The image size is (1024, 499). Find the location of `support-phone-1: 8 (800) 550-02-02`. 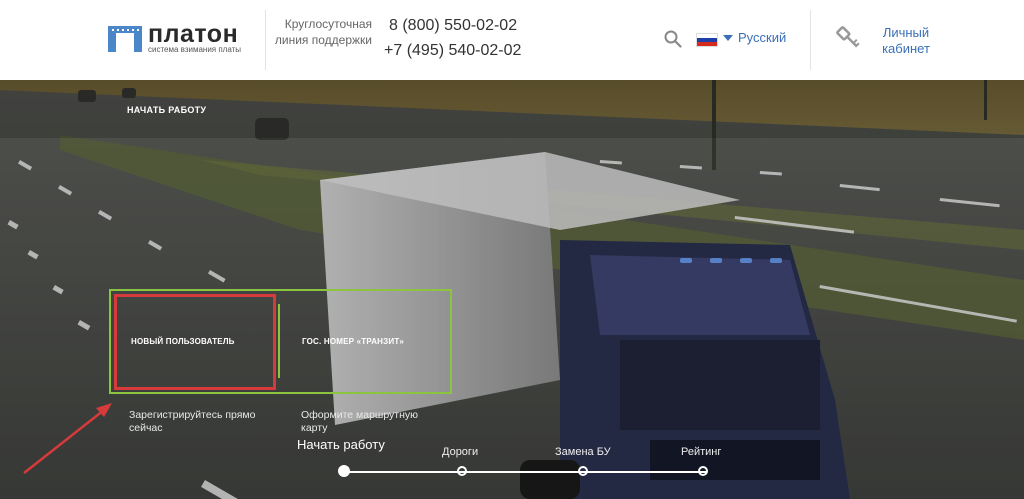

support-phone-1: 8 (800) 550-02-02 is located at coordinates (453, 26).